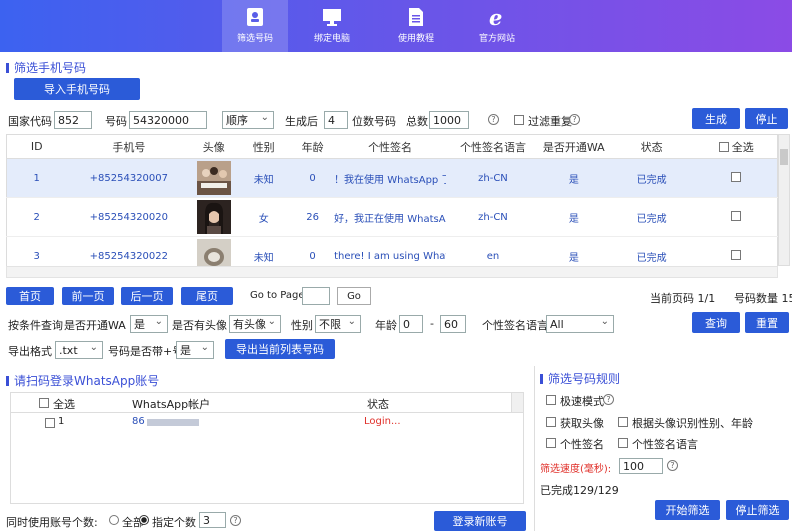 This screenshot has height=531, width=792. I want to click on col-header-wa-enabled: 是否开通WA, so click(573, 146).